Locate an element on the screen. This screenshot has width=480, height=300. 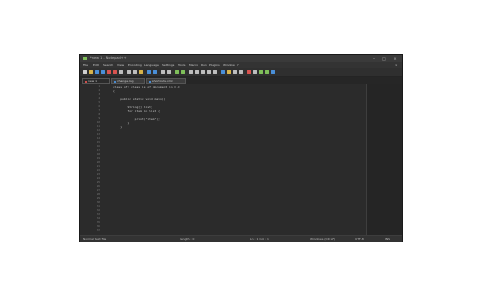
play-macro-icon is located at coordinates (261, 72).